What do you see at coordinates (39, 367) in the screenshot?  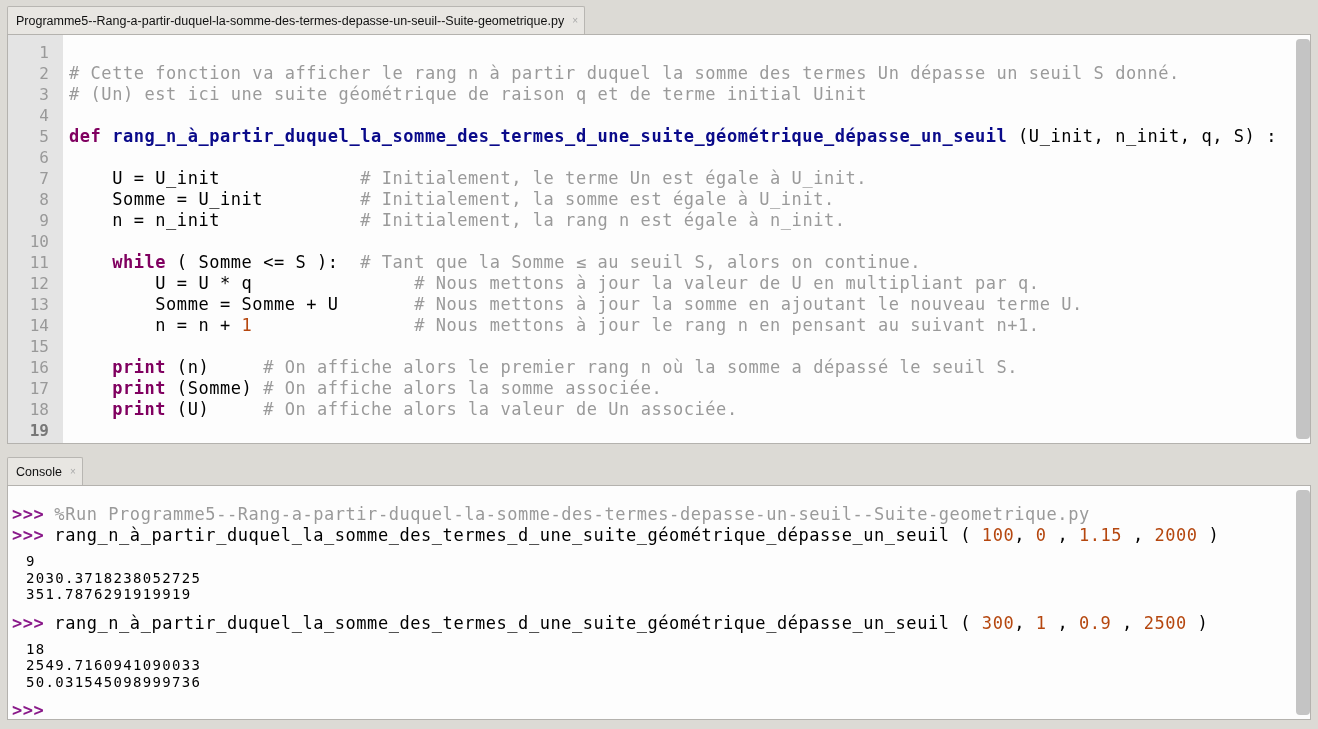 I see `line-number: 16` at bounding box center [39, 367].